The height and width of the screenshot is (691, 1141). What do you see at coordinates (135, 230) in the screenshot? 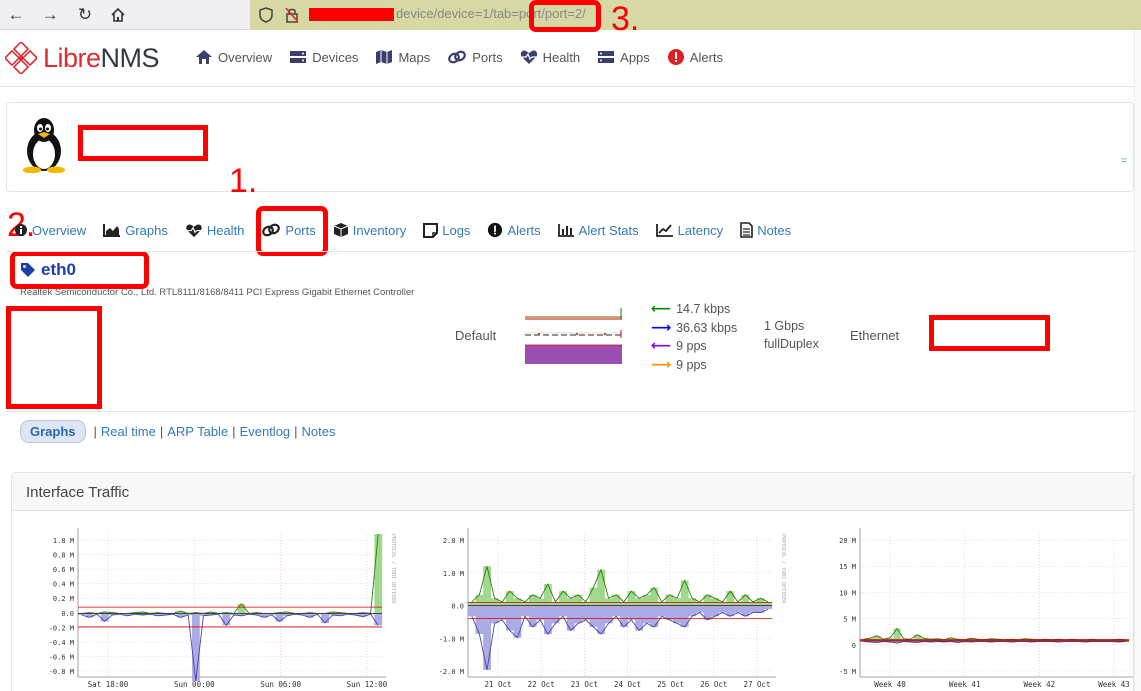
I see `tab-graphs: Graphs` at bounding box center [135, 230].